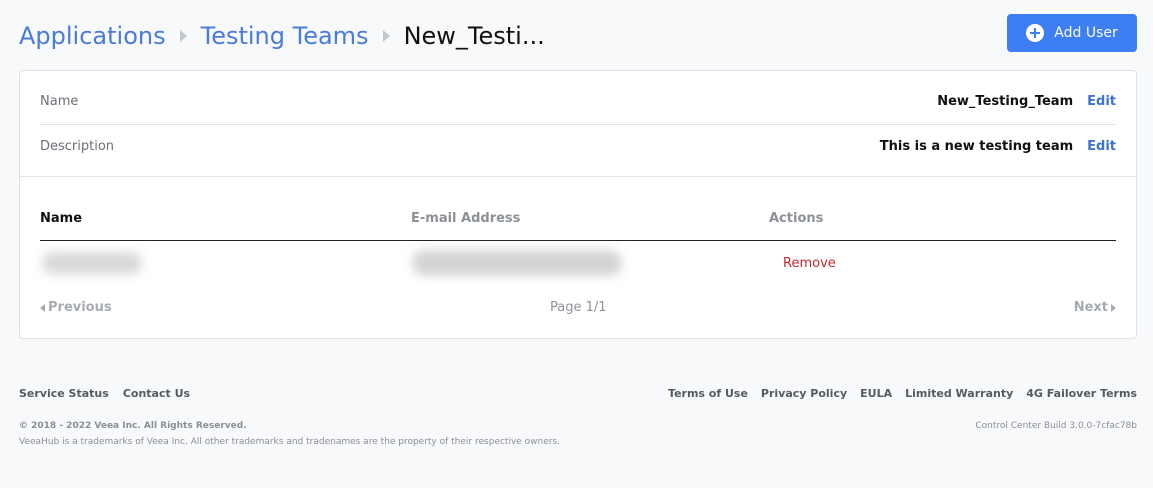  Describe the element at coordinates (92, 263) in the screenshot. I see `member-name-redacted` at that location.